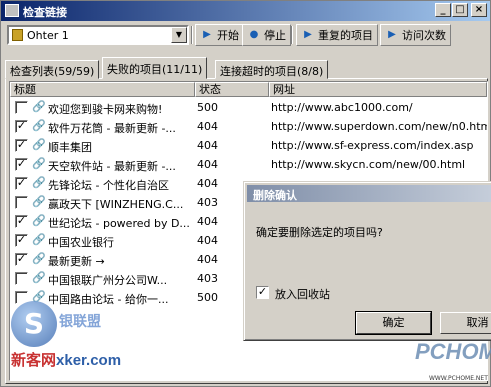 The width and height of the screenshot is (491, 387). Describe the element at coordinates (232, 89) in the screenshot. I see `column-status-header: 状态` at that location.